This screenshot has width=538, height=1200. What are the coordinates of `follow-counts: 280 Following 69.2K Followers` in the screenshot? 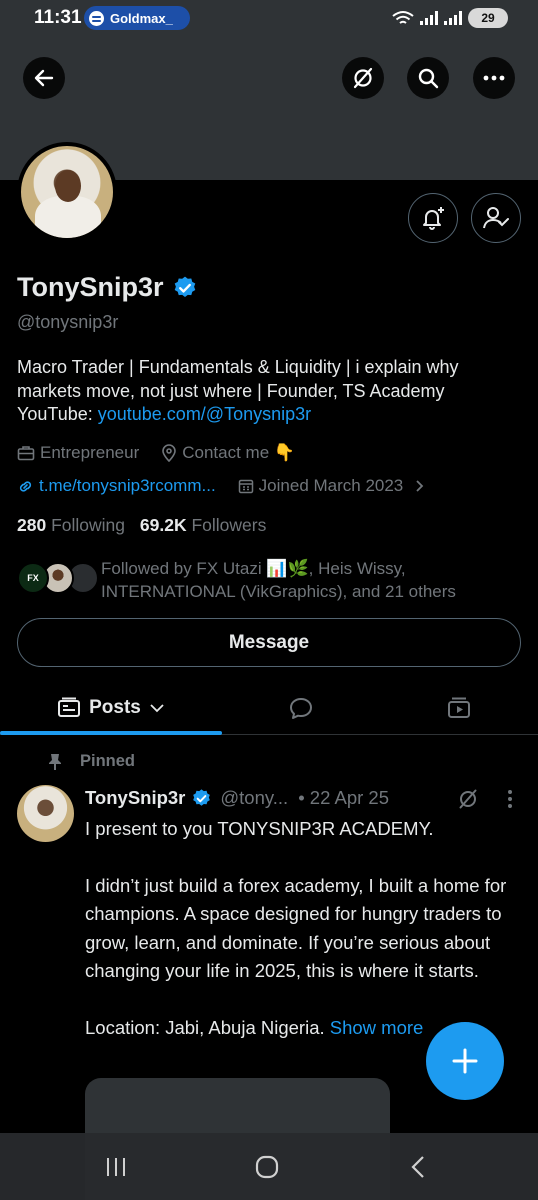 It's located at (141, 525).